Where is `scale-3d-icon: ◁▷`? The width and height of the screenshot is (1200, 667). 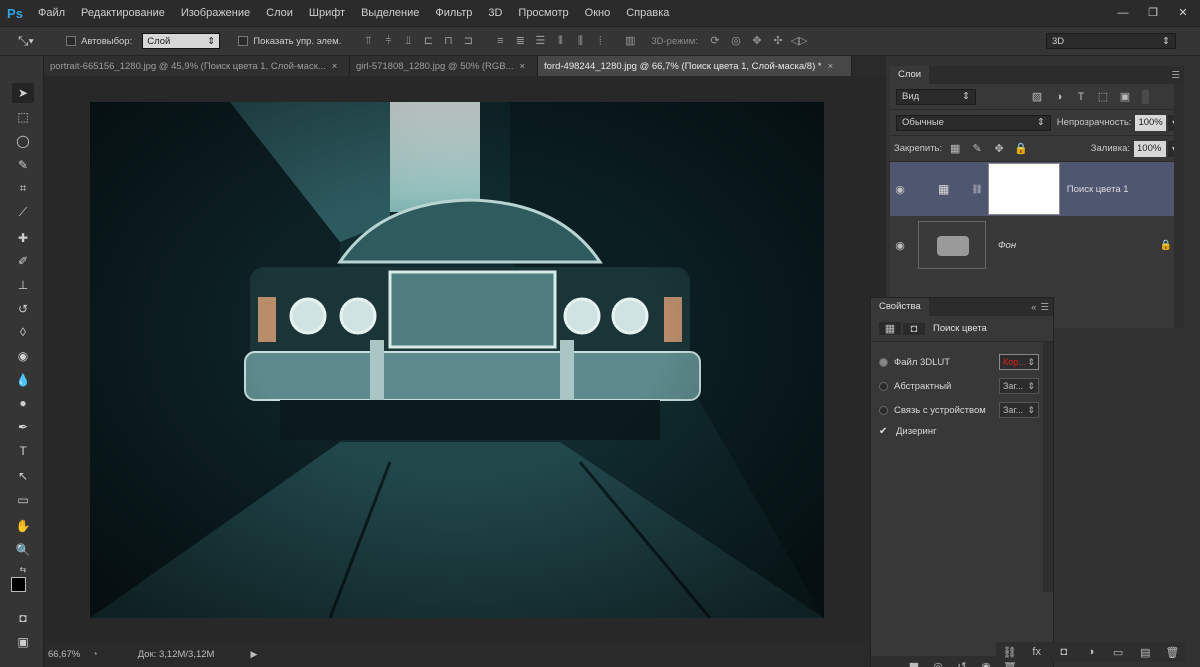
scale-3d-icon: ◁▷ is located at coordinates (799, 41).